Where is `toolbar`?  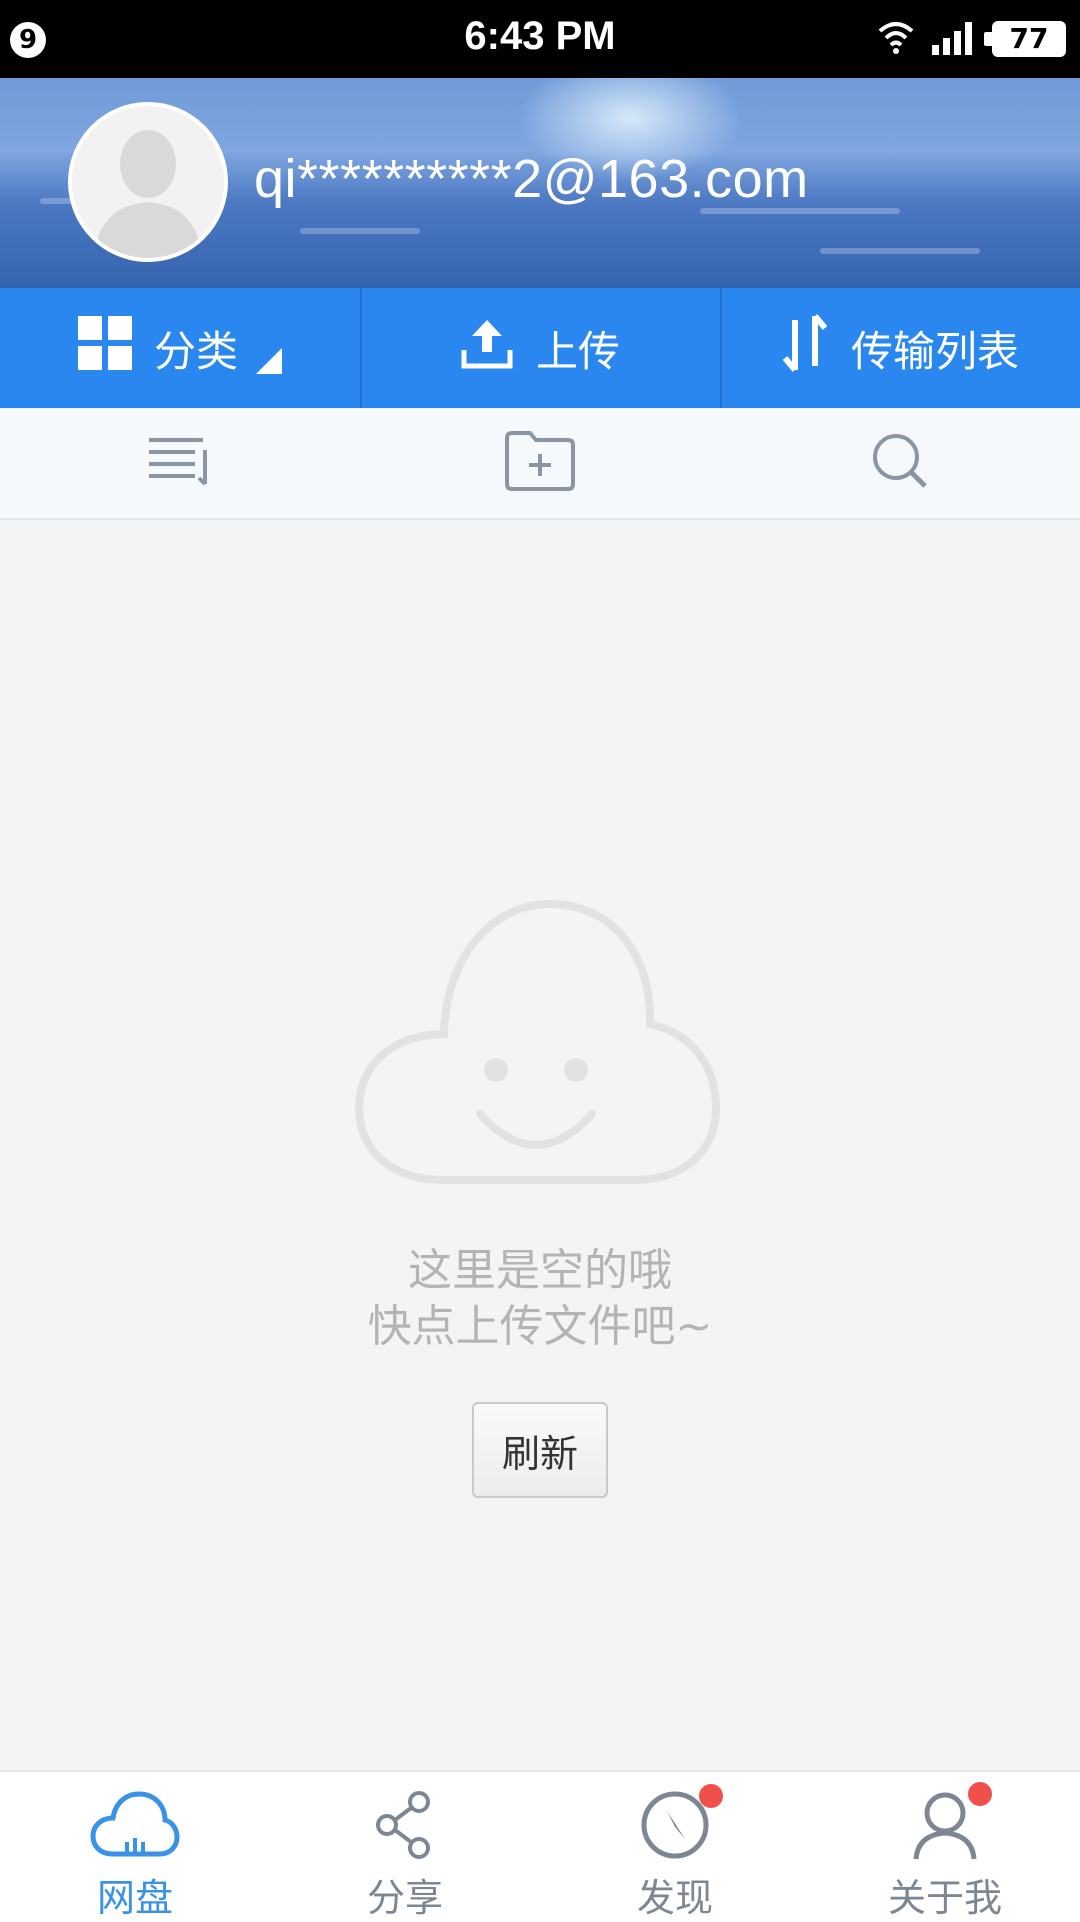 toolbar is located at coordinates (540, 464).